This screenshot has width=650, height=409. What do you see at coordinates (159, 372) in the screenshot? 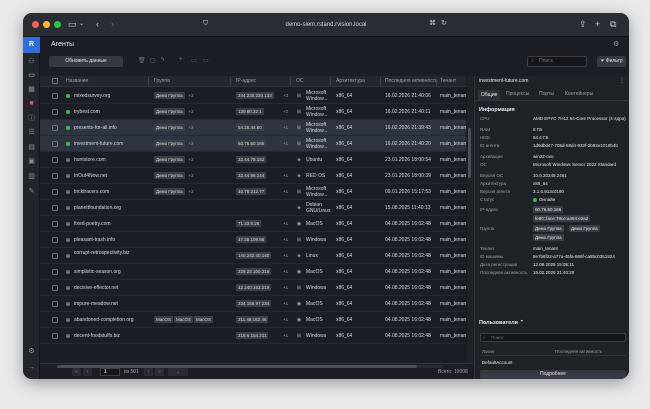
I see `last-page-button: »` at bounding box center [159, 372].